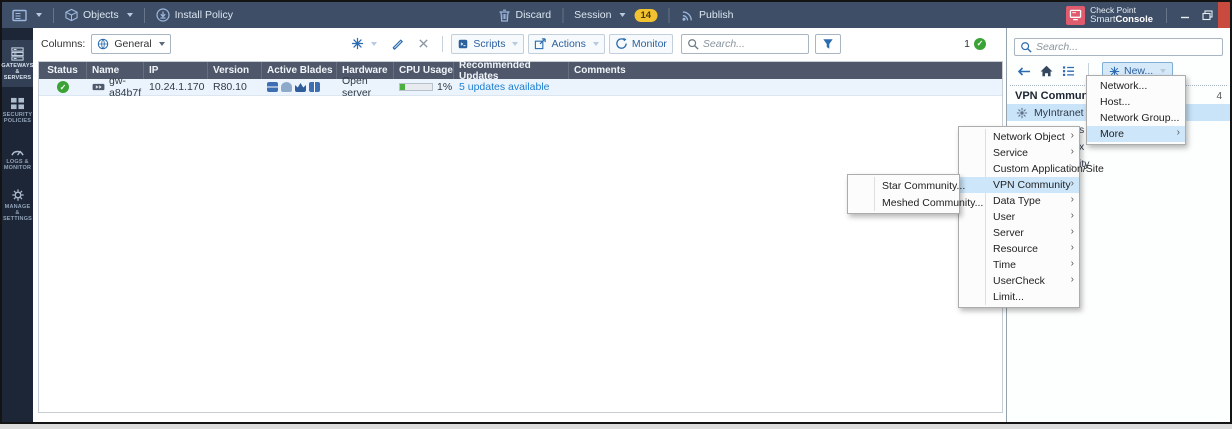 This screenshot has height=429, width=1232. What do you see at coordinates (71, 15) in the screenshot?
I see `objects-cube-icon` at bounding box center [71, 15].